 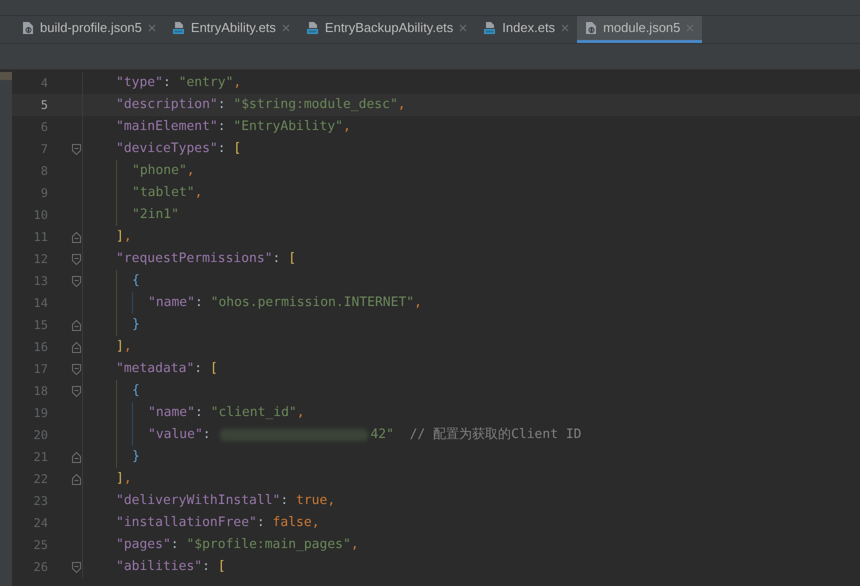 What do you see at coordinates (40, 457) in the screenshot?
I see `line-number: 21` at bounding box center [40, 457].